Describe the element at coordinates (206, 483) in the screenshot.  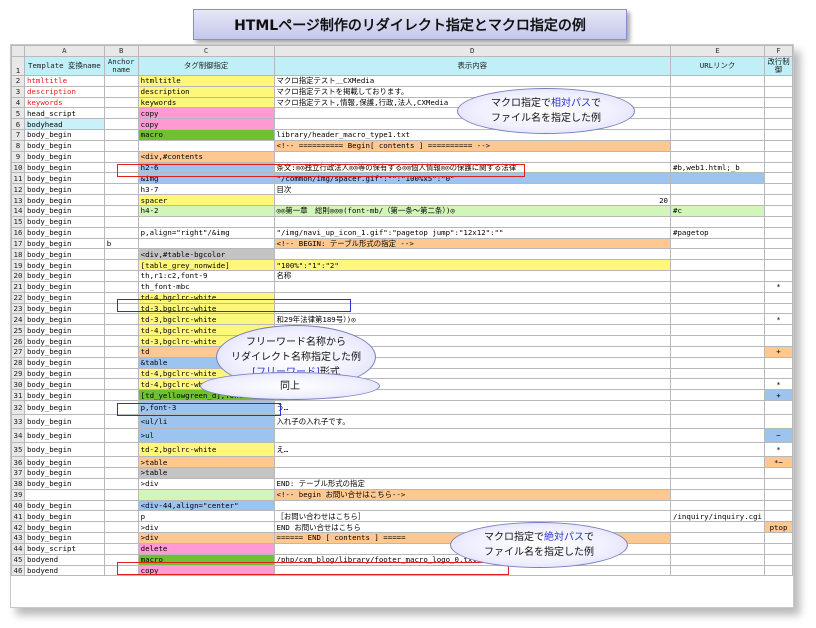
I see `cell-tag-control: >div` at that location.